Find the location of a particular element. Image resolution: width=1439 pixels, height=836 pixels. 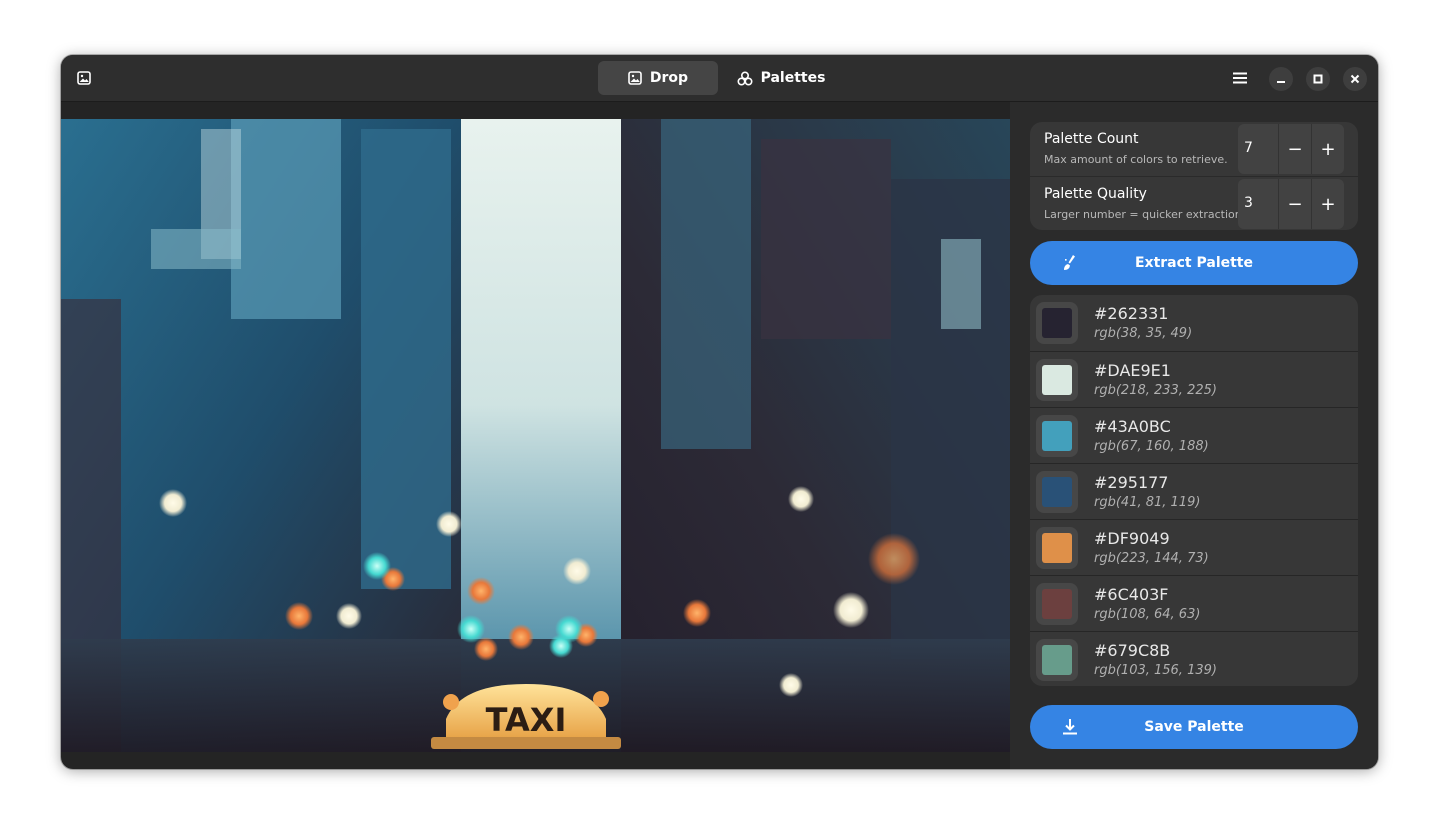

tab-palettes: Palettes is located at coordinates (781, 78).